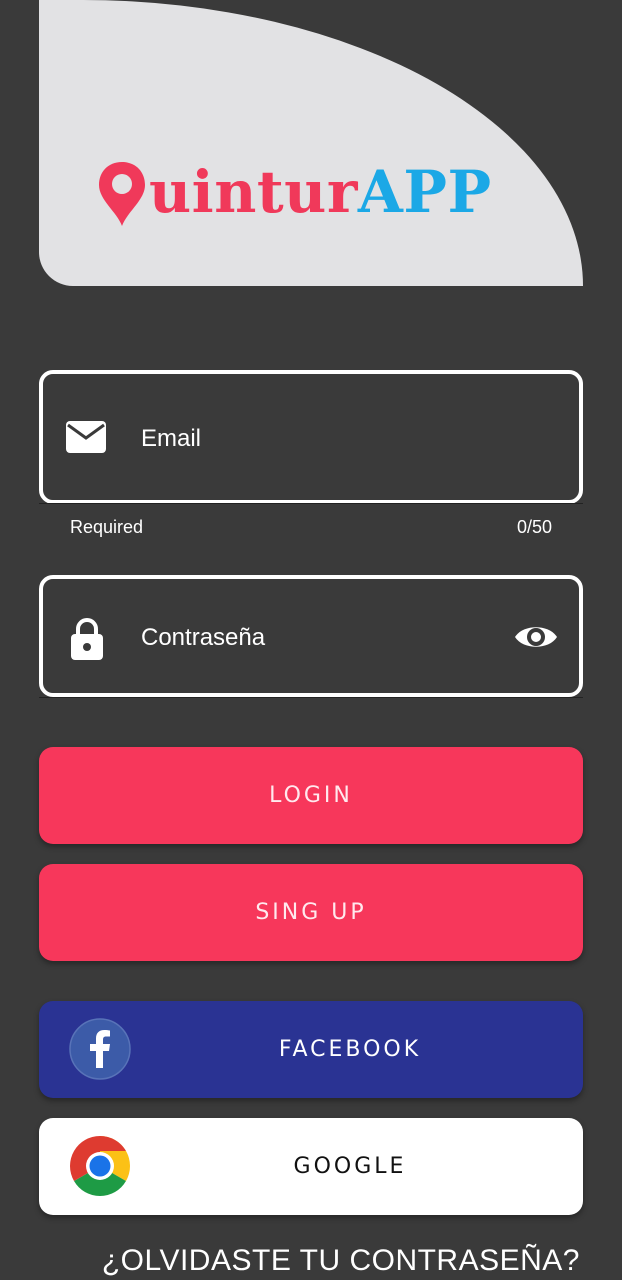 The image size is (622, 1280). Describe the element at coordinates (311, 503) in the screenshot. I see `email-underline` at that location.